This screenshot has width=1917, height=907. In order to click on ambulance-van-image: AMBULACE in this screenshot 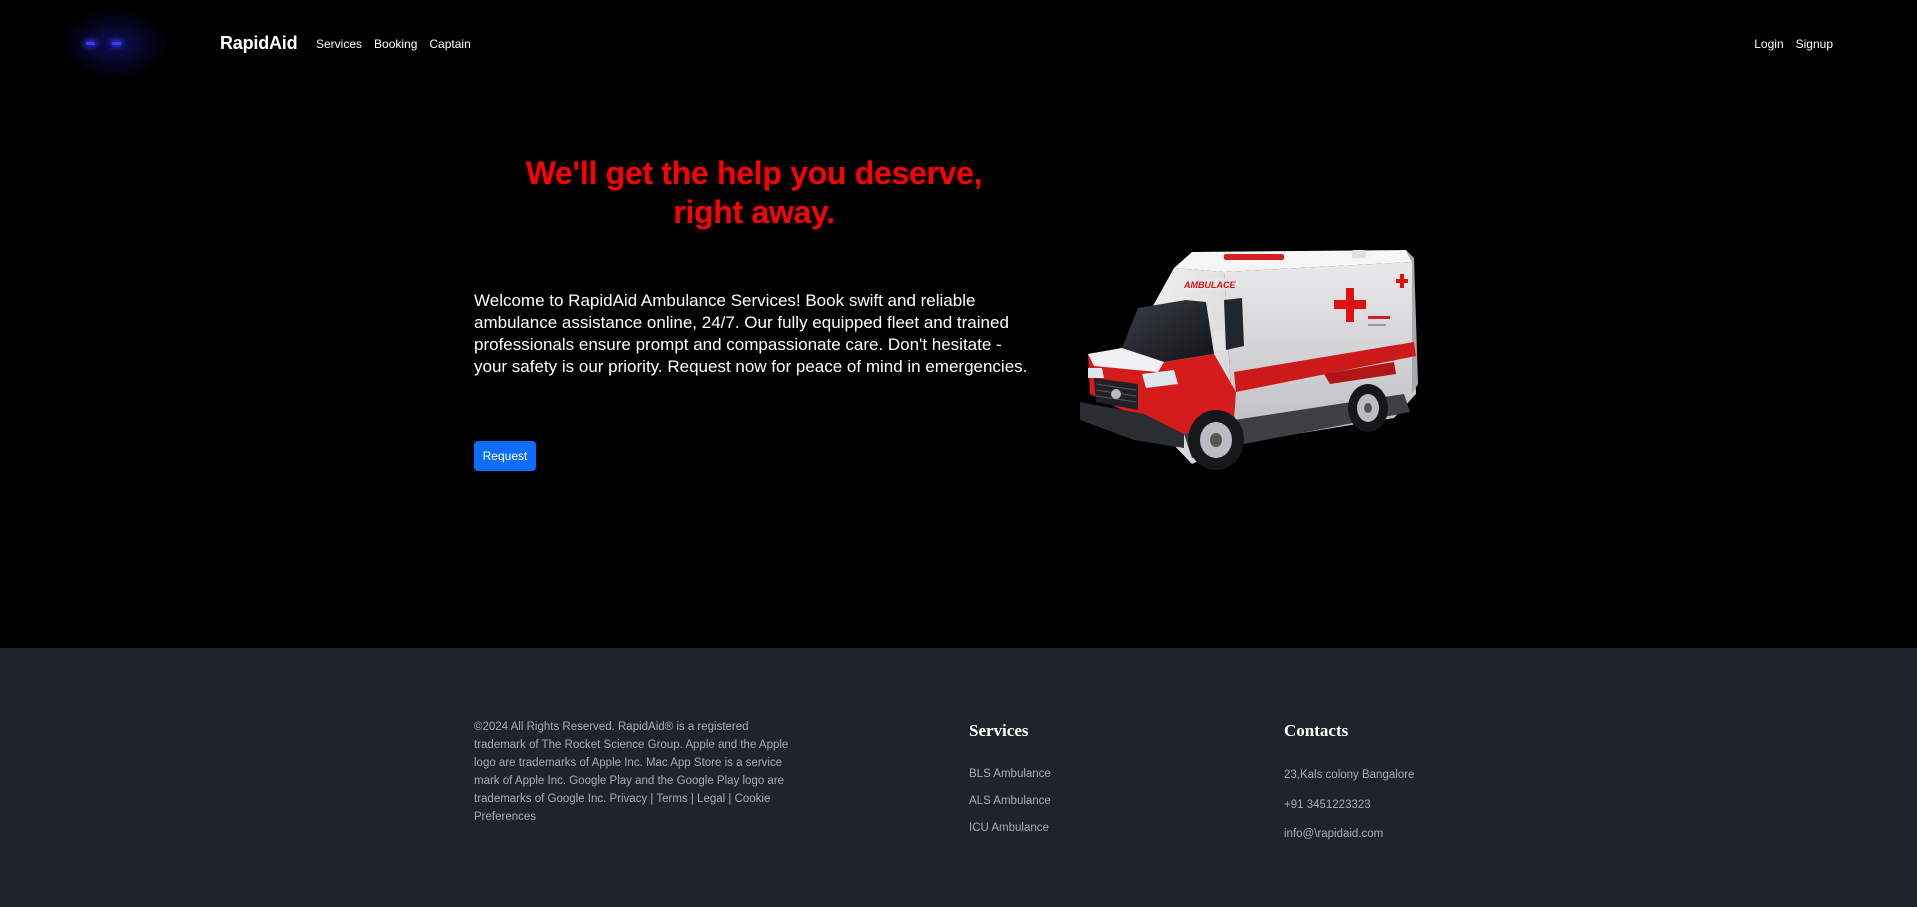, I will do `click(1249, 360)`.